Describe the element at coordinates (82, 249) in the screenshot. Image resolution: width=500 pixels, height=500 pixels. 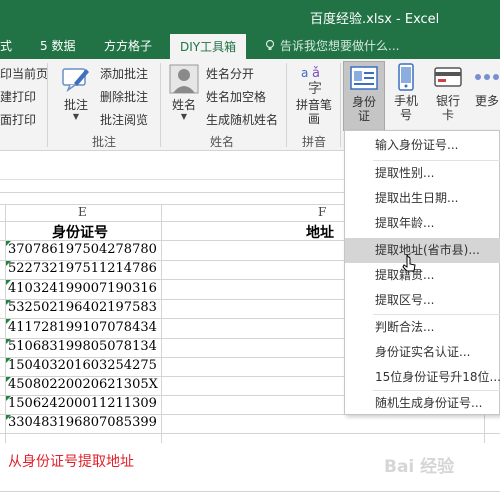
I see `id-cell: 370786197504278780` at that location.